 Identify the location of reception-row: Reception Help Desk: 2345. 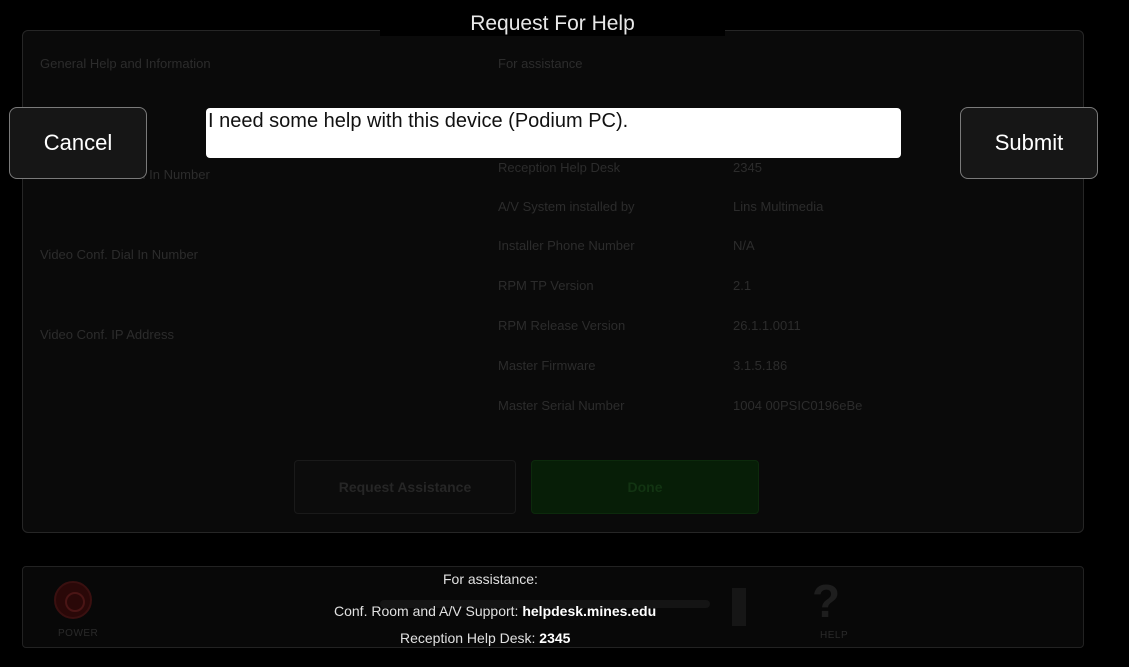
(485, 638).